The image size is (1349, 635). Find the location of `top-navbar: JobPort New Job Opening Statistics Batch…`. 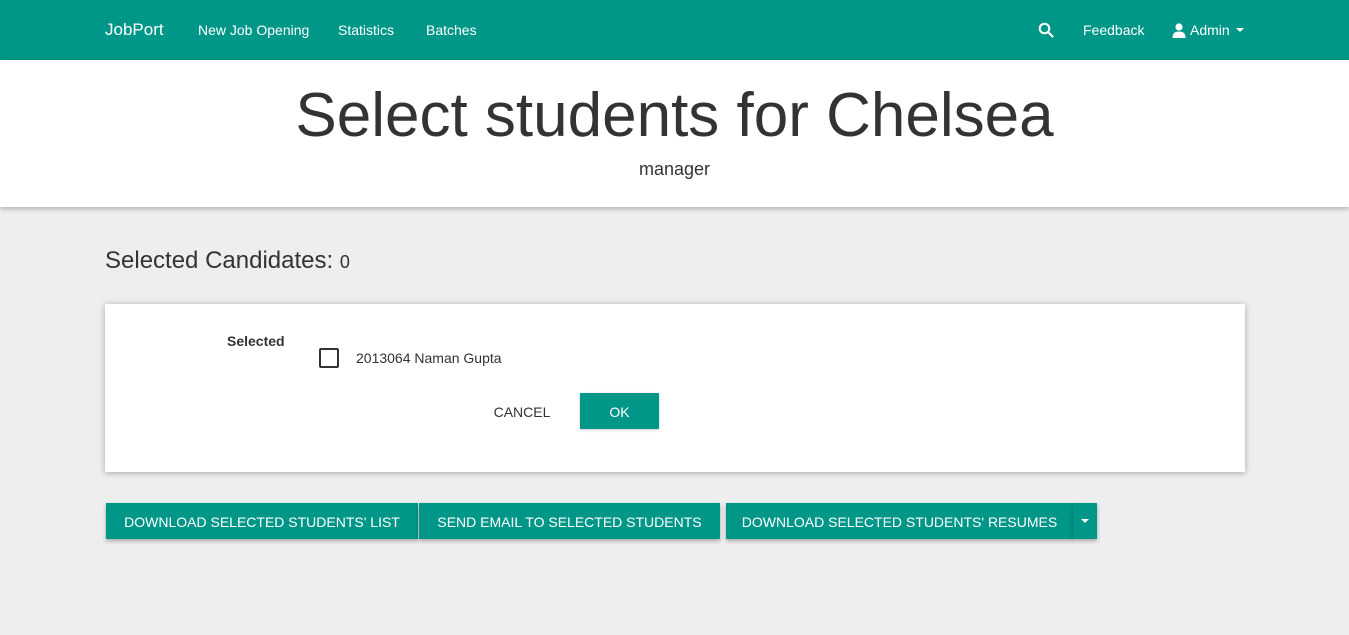

top-navbar: JobPort New Job Opening Statistics Batch… is located at coordinates (674, 30).